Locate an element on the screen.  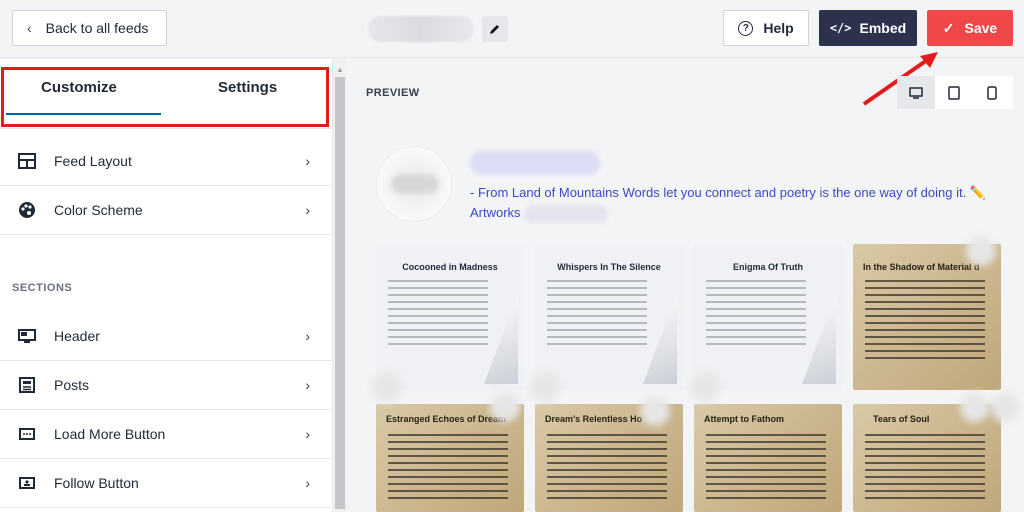
post-title: Attempt to Fathom is located at coordinates (744, 419).